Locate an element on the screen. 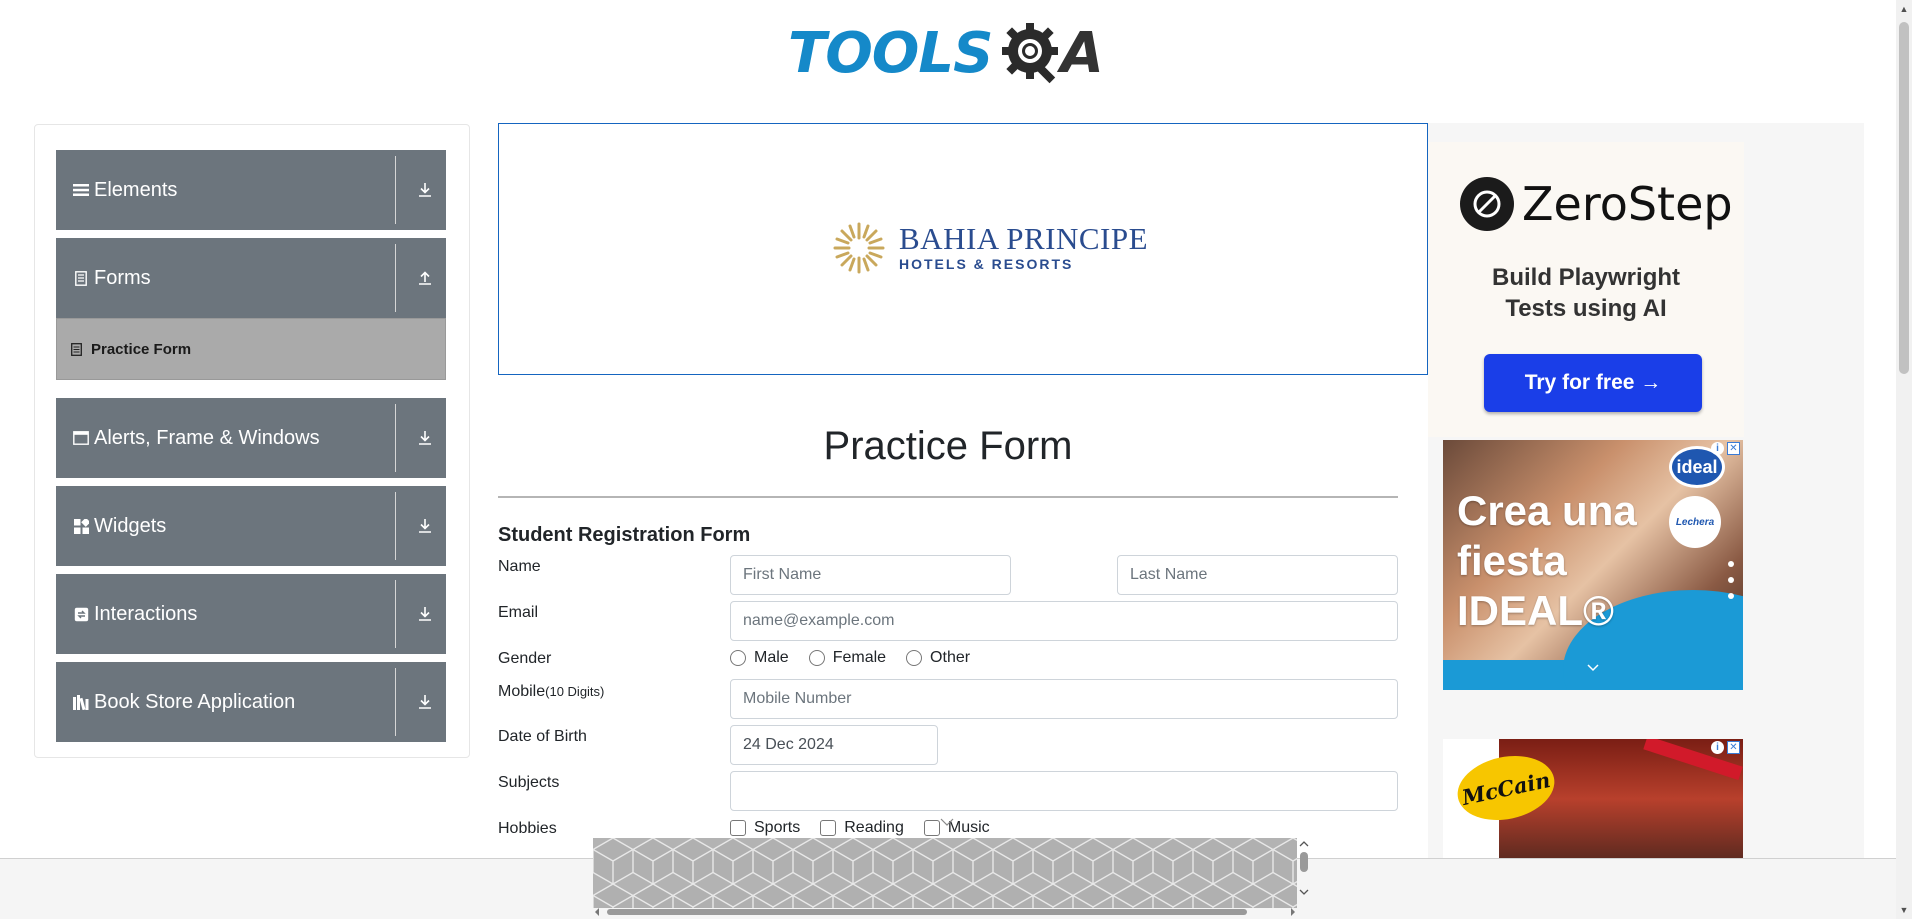 This screenshot has height=919, width=1912. mccain-ad: McCain is located at coordinates (1593, 799).